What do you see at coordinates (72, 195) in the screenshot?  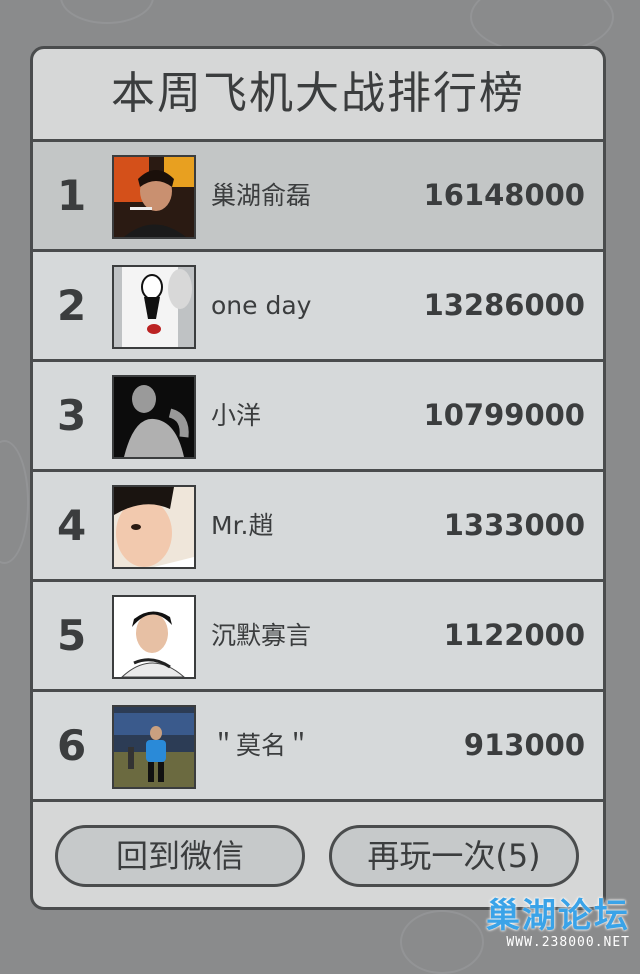 I see `rank-number: 1` at bounding box center [72, 195].